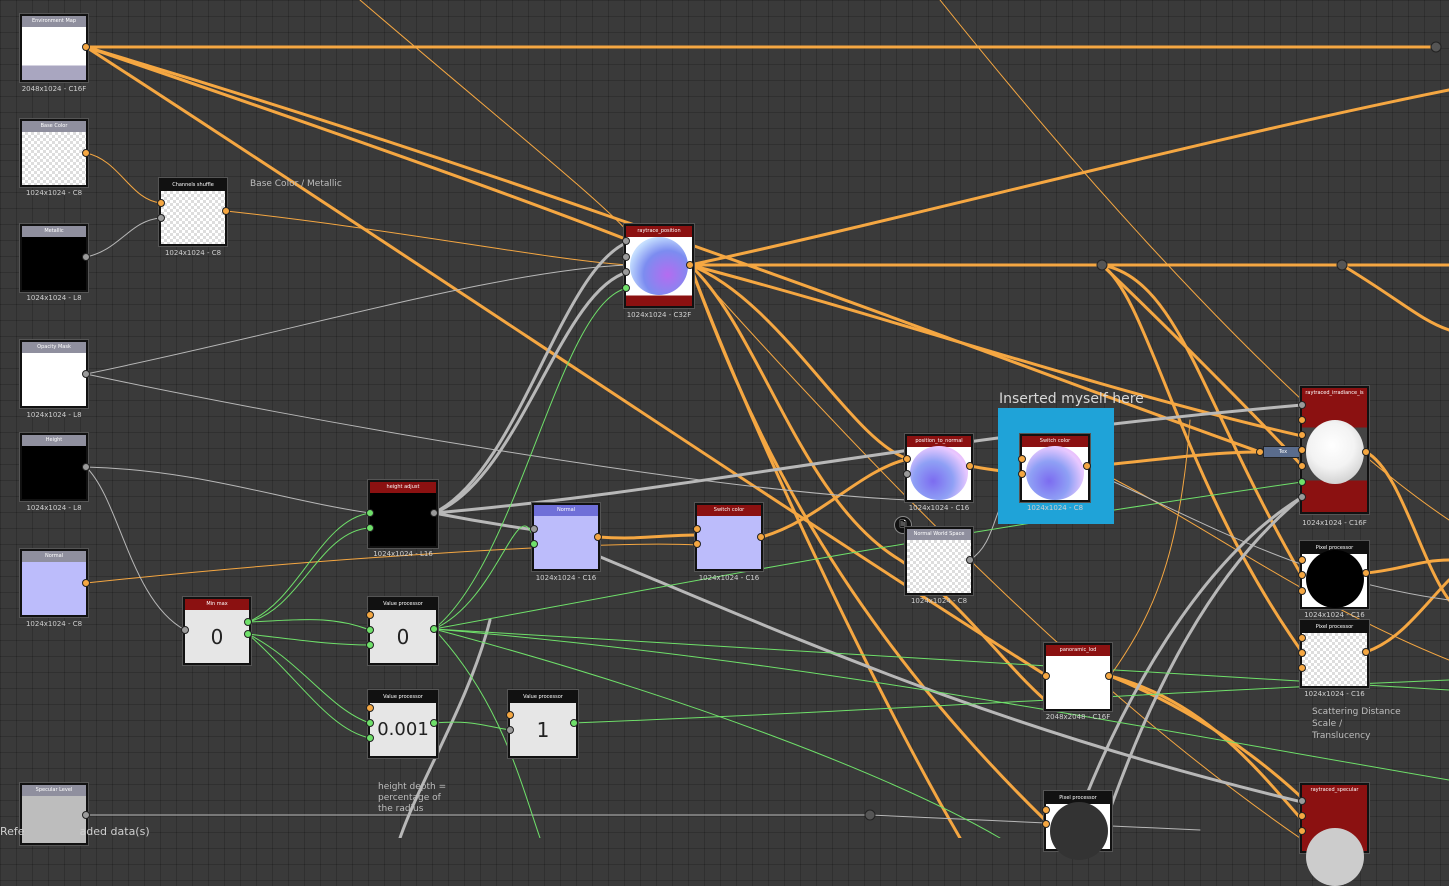  Describe the element at coordinates (54, 347) in the screenshot. I see `node-title: Opacity Mask` at that location.